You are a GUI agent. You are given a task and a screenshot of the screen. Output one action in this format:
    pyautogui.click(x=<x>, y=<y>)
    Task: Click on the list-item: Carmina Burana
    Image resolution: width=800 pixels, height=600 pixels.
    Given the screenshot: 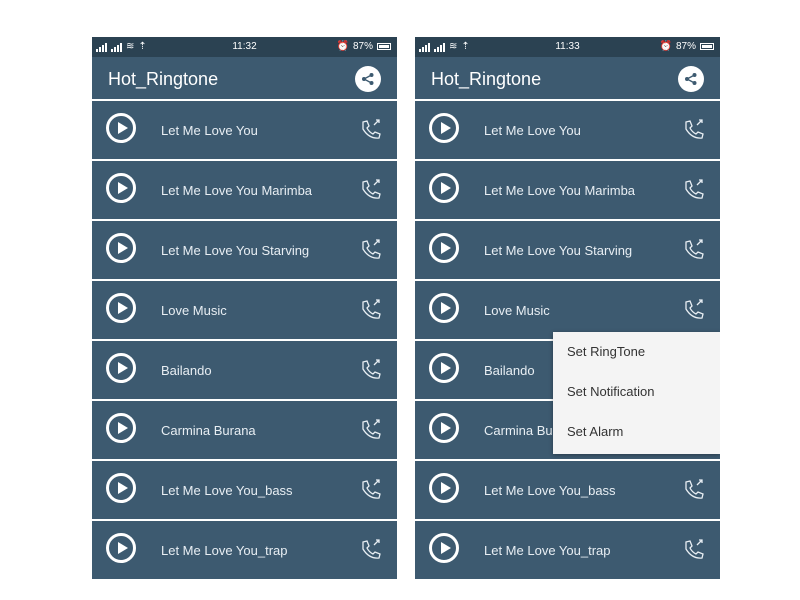 What is the action you would take?
    pyautogui.click(x=244, y=430)
    